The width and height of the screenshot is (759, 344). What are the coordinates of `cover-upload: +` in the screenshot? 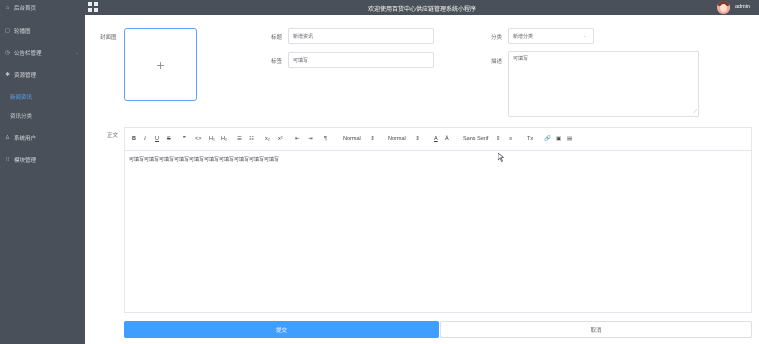 It's located at (160, 64).